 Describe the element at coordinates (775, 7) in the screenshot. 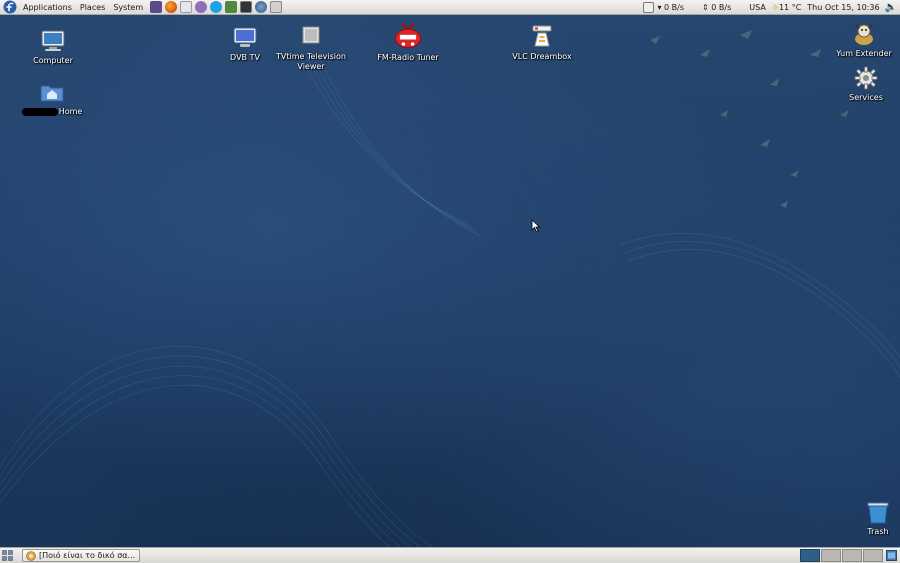

I see `weather-sun-icon: ☼` at that location.